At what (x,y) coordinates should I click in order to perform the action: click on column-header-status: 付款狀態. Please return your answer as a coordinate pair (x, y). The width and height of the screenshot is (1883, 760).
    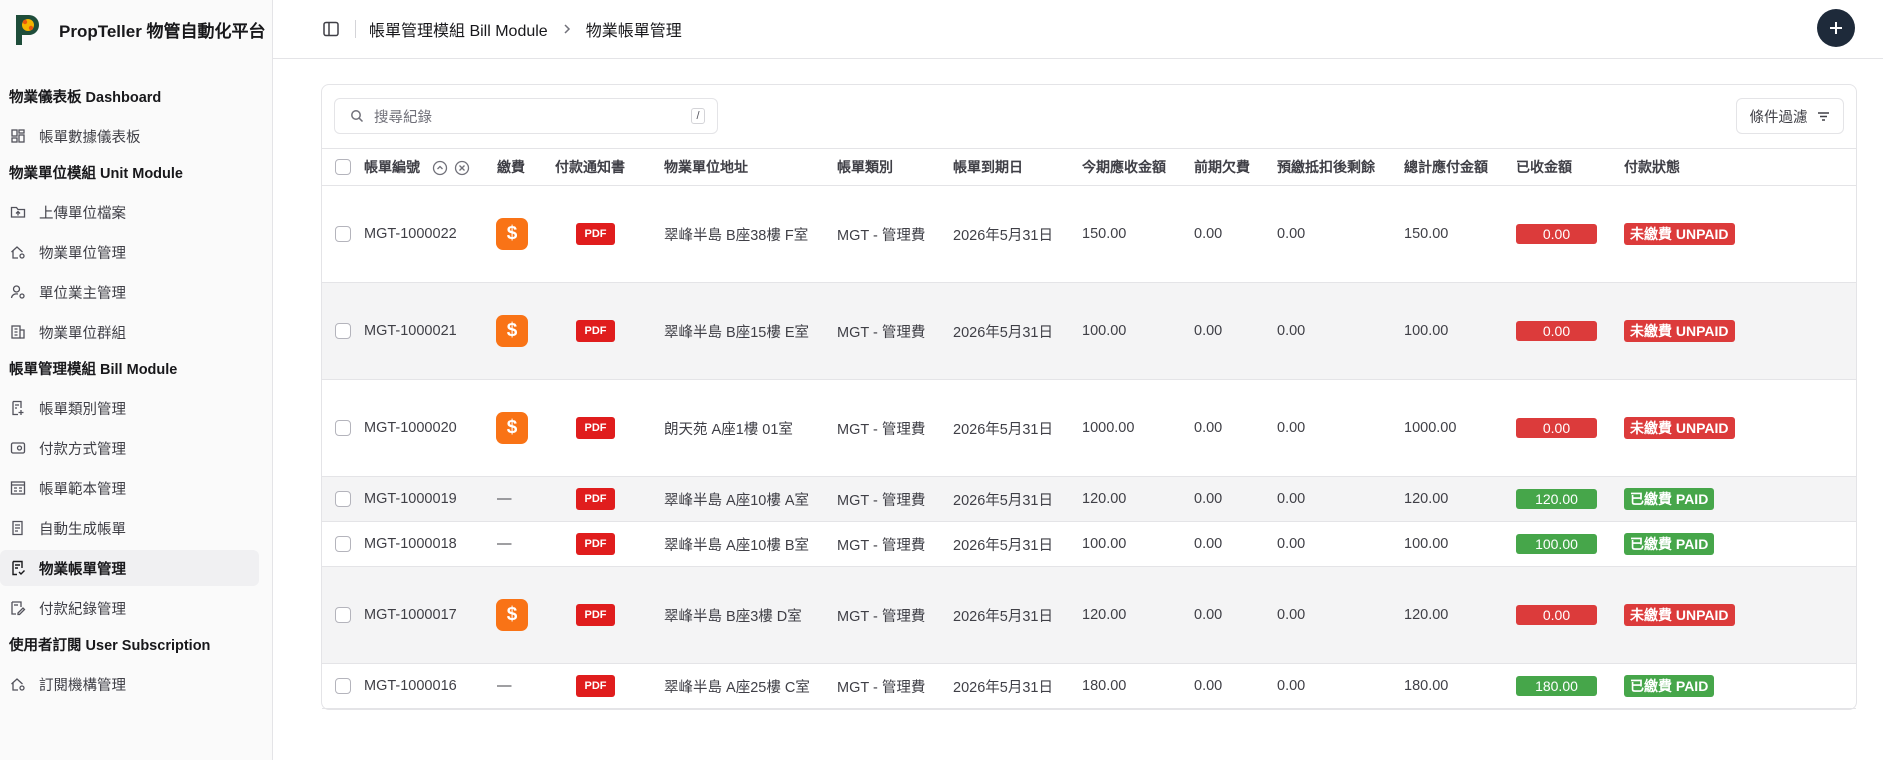
    Looking at the image, I should click on (1740, 167).